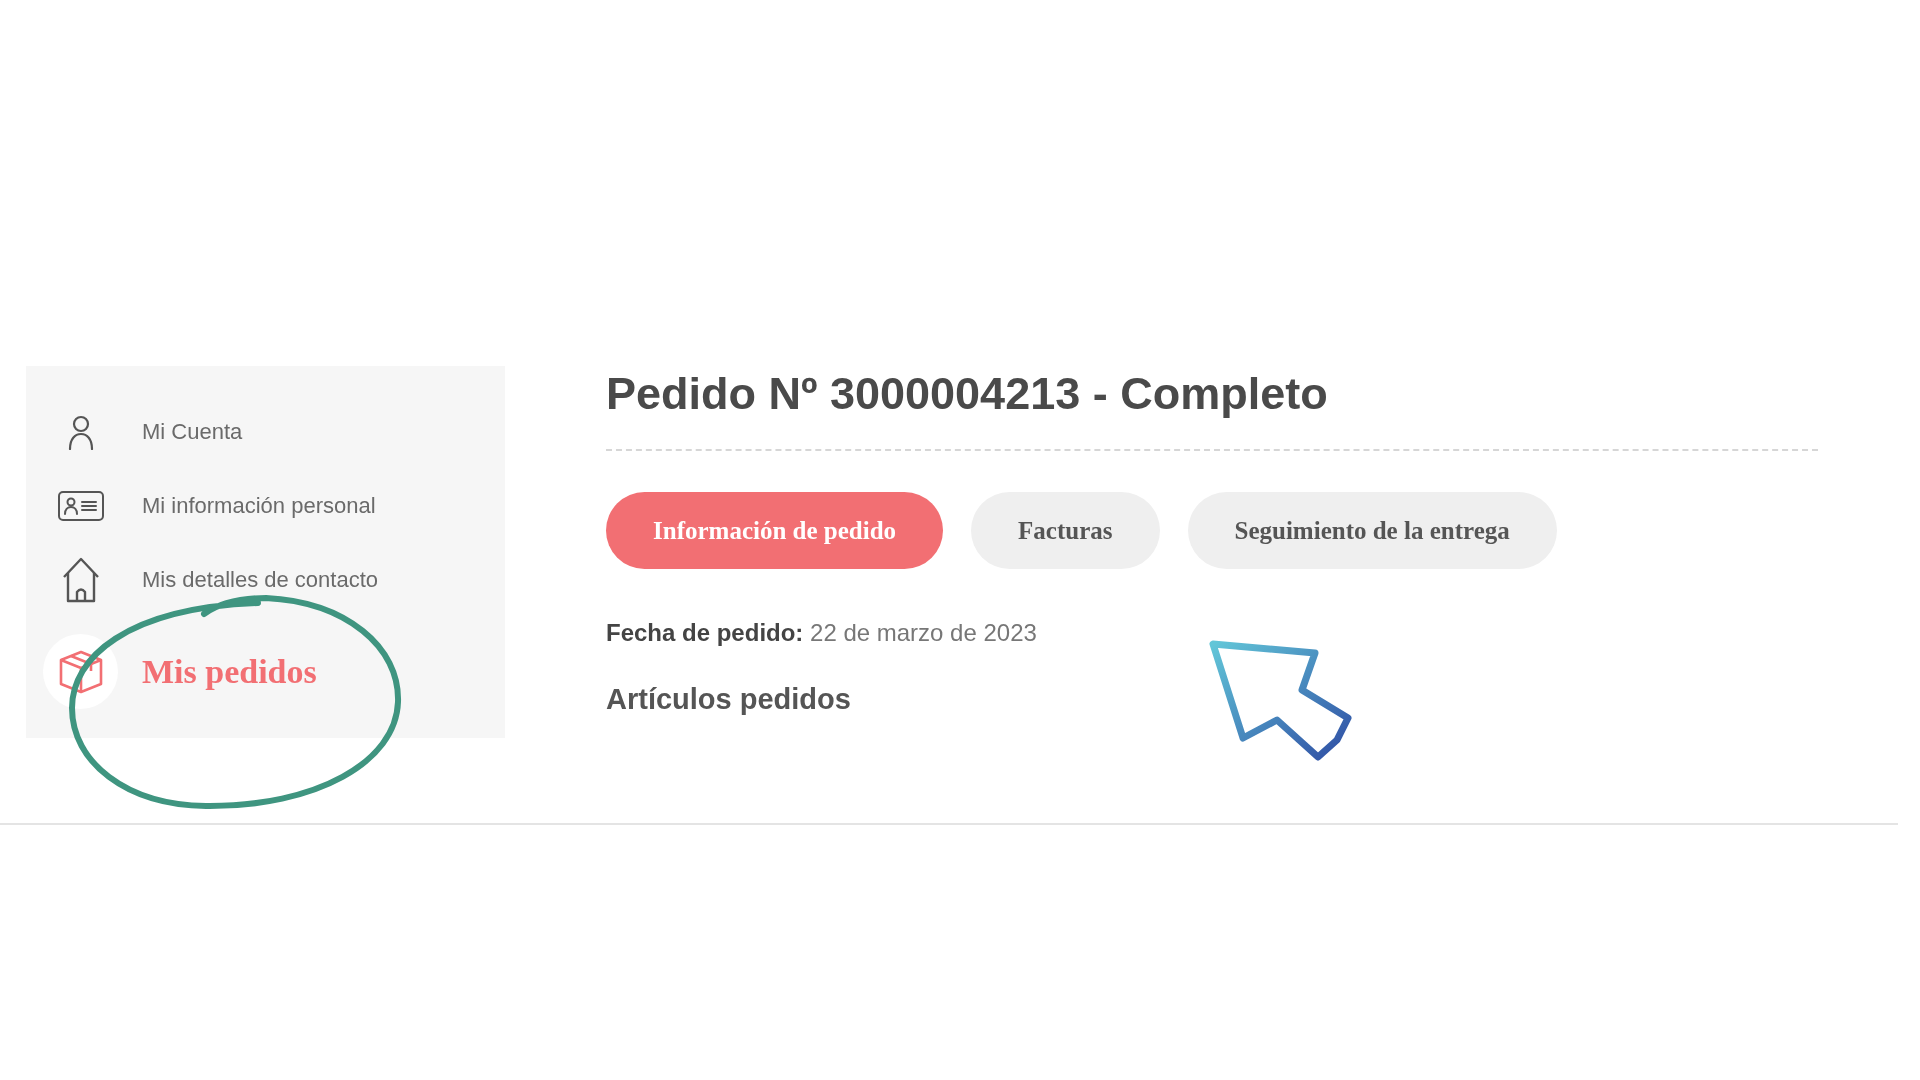 Image resolution: width=1920 pixels, height=1080 pixels. Describe the element at coordinates (185, 671) in the screenshot. I see `sidebar-item: Mis pedidos` at that location.